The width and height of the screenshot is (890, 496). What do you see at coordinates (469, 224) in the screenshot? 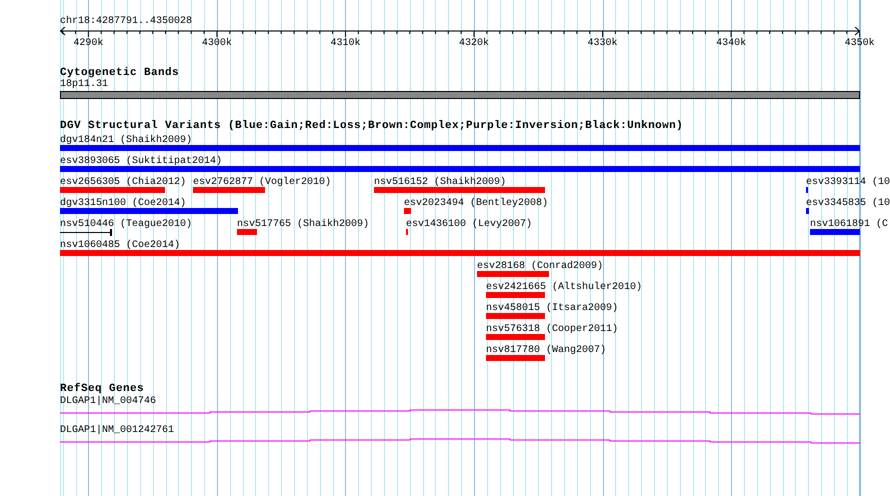
I see `variant-label: esv1436100 (Levy2007)` at bounding box center [469, 224].